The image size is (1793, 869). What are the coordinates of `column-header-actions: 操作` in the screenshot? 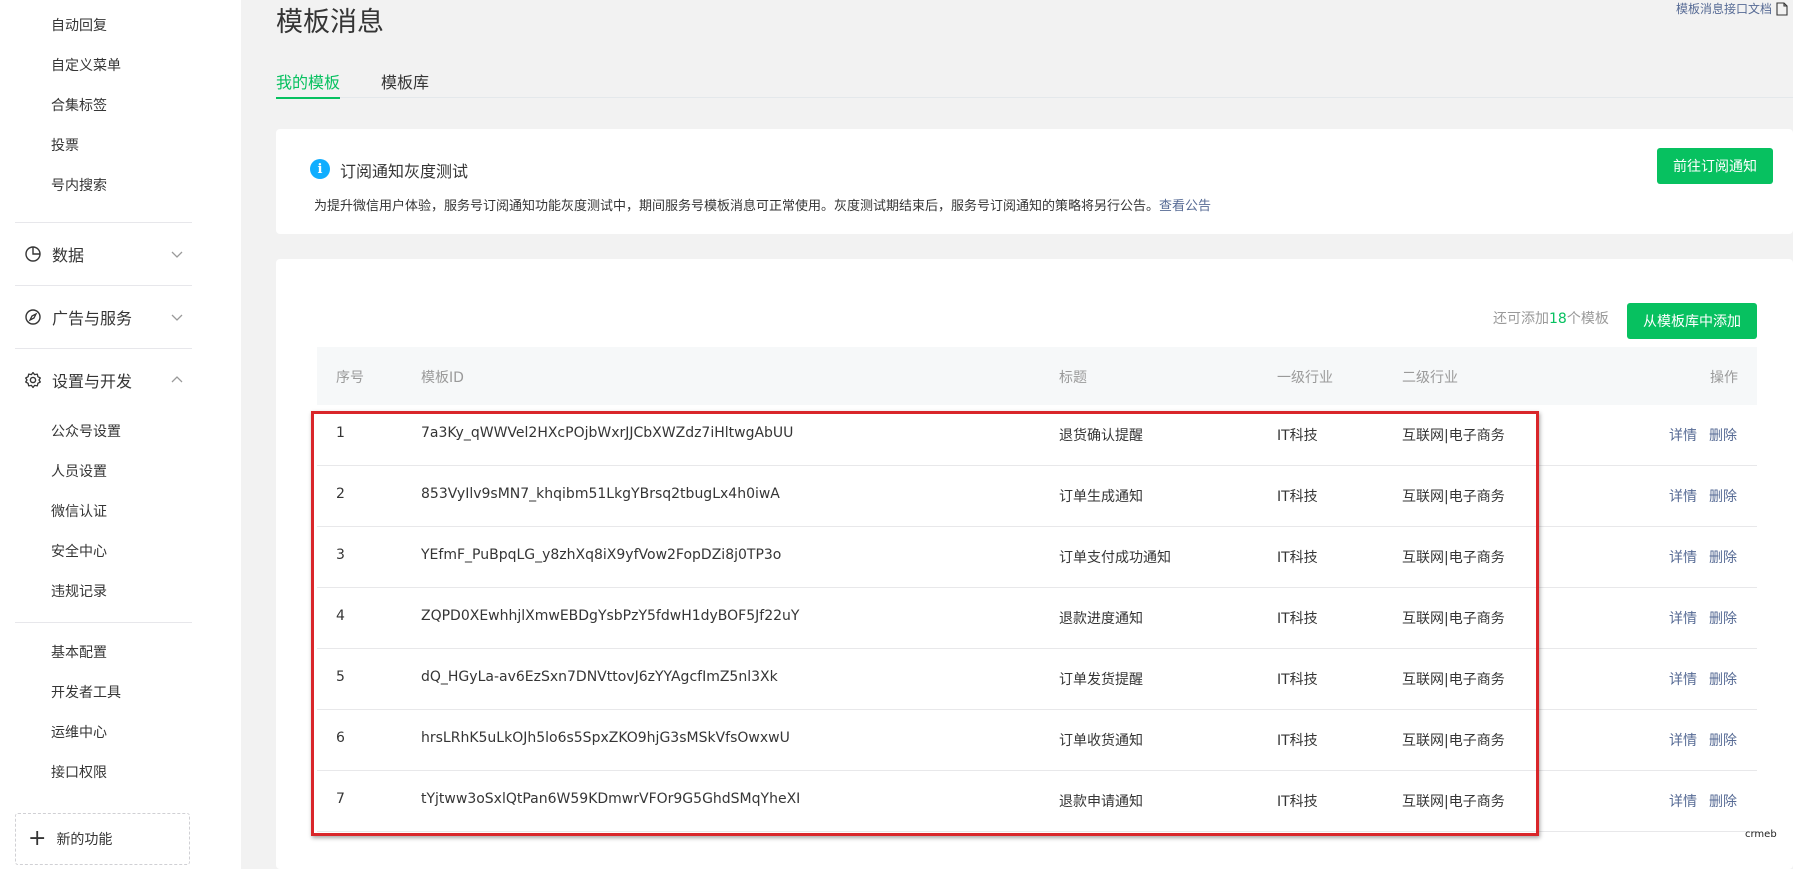 It's located at (1724, 378).